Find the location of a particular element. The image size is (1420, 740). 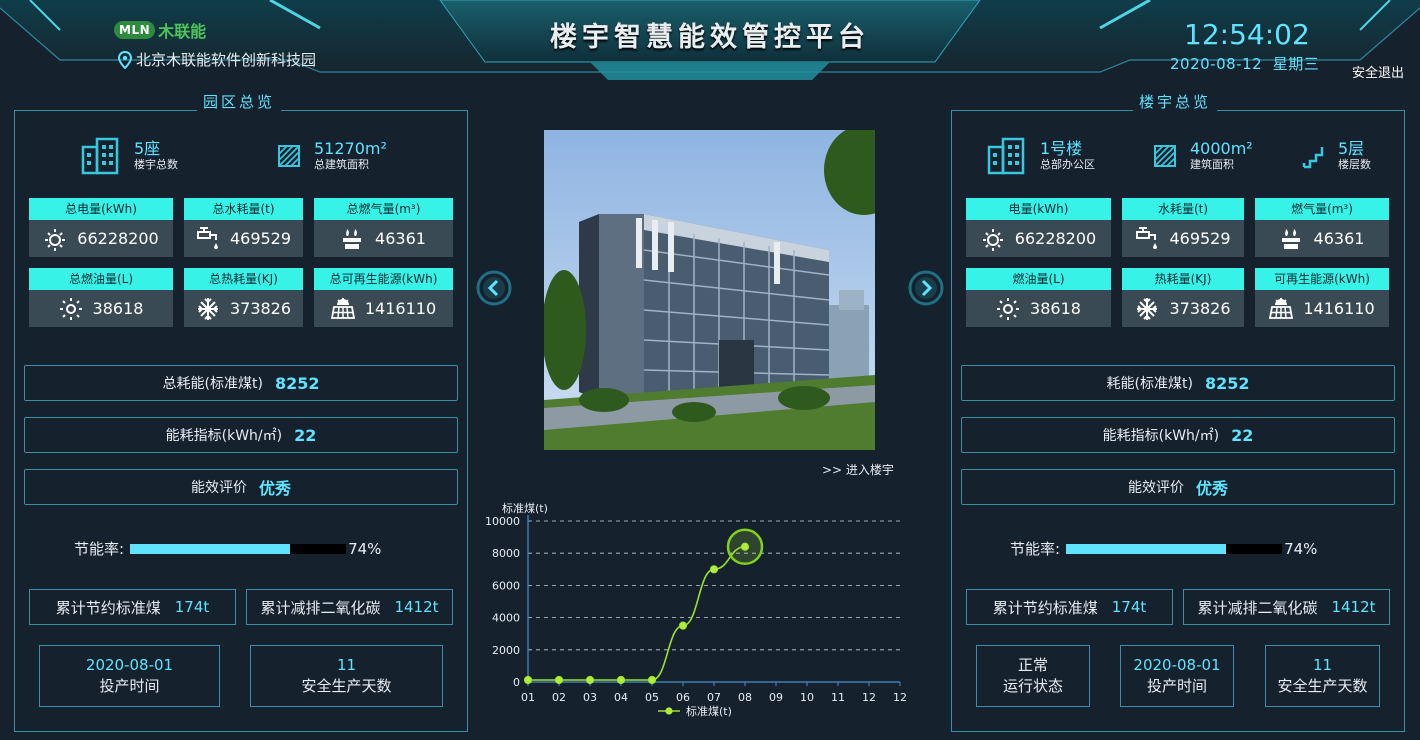

sun-icon is located at coordinates (1008, 308).